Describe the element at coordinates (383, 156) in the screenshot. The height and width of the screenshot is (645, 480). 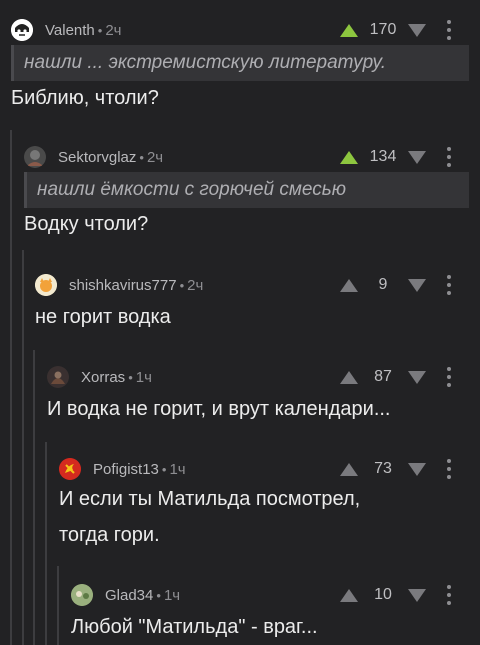
I see `score: 134` at that location.